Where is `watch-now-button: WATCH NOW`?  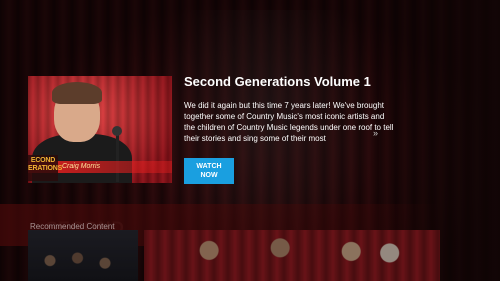 watch-now-button: WATCH NOW is located at coordinates (209, 171).